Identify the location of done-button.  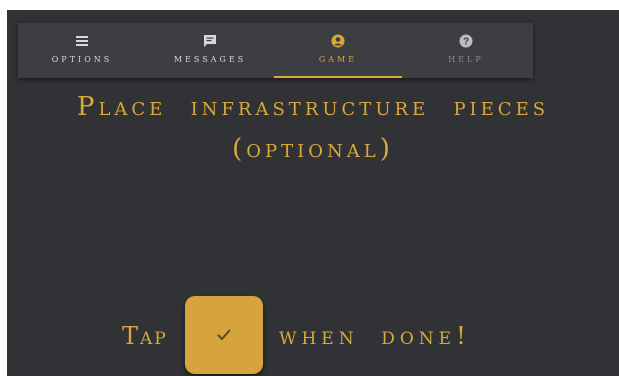
(224, 335).